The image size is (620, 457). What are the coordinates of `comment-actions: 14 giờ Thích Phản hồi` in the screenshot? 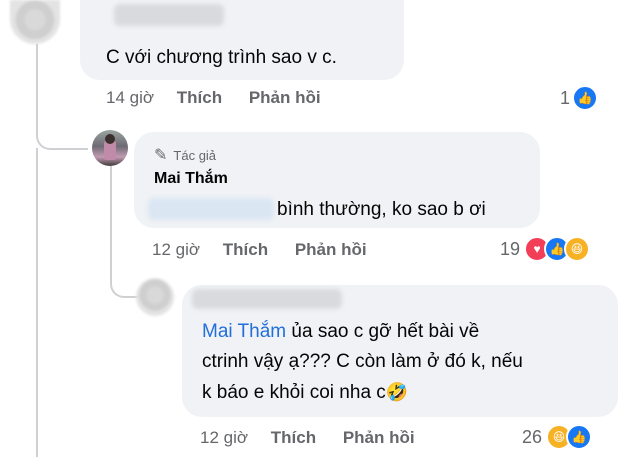 It's located at (213, 98).